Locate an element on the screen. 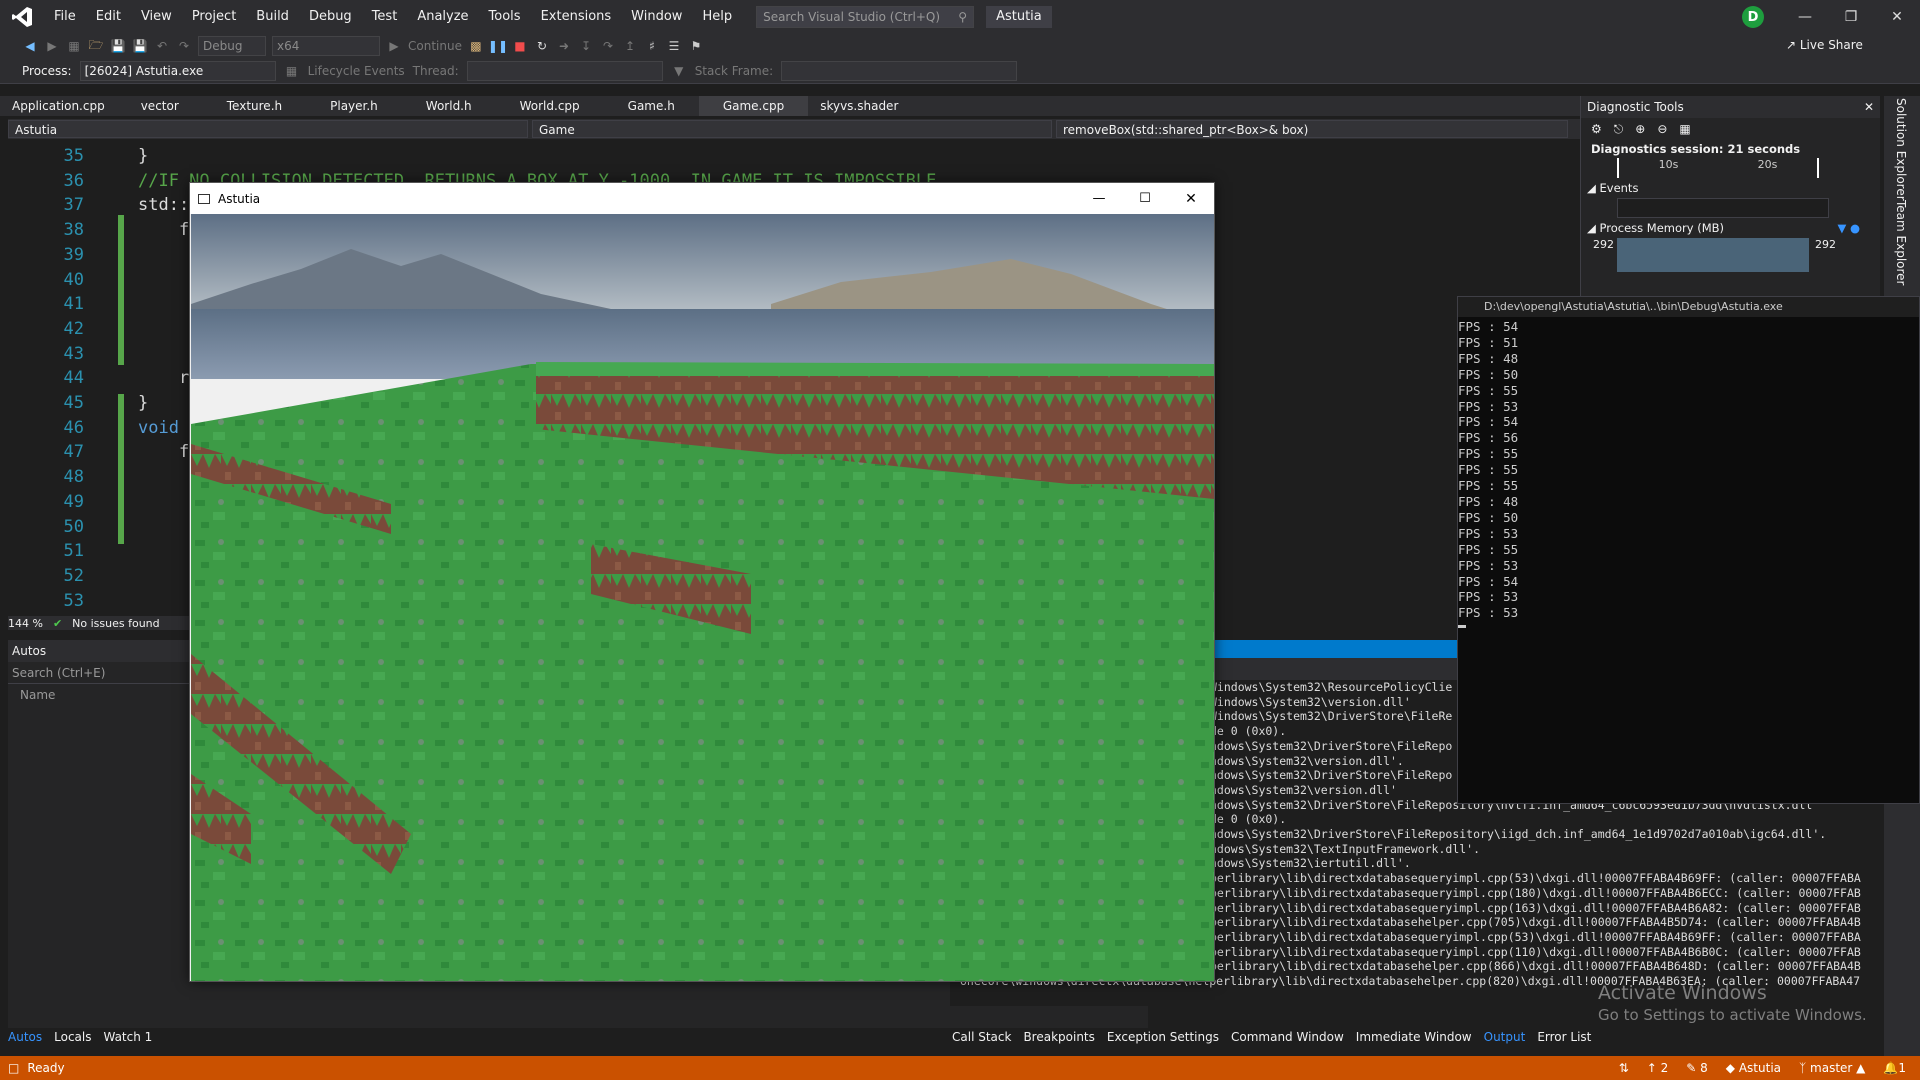  export-icon: ⎋ is located at coordinates (1619, 129).